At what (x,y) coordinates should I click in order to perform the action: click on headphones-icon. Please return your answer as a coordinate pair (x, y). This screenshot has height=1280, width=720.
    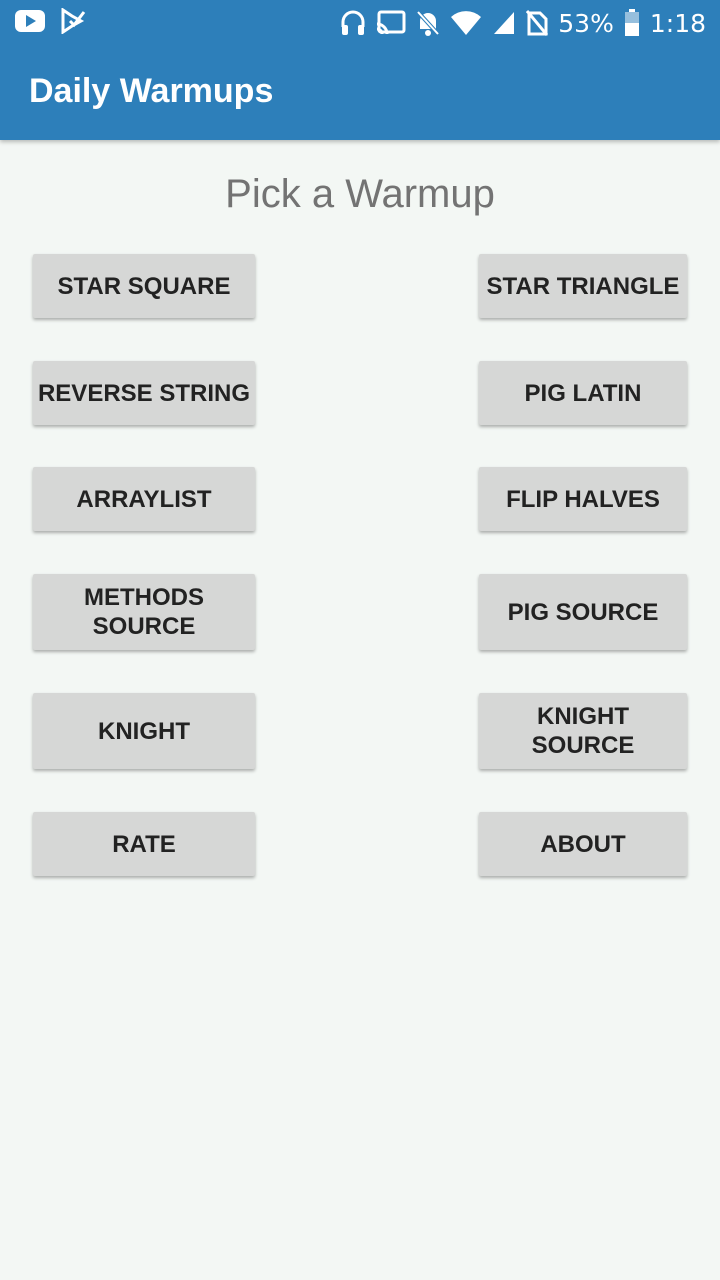
    Looking at the image, I should click on (353, 23).